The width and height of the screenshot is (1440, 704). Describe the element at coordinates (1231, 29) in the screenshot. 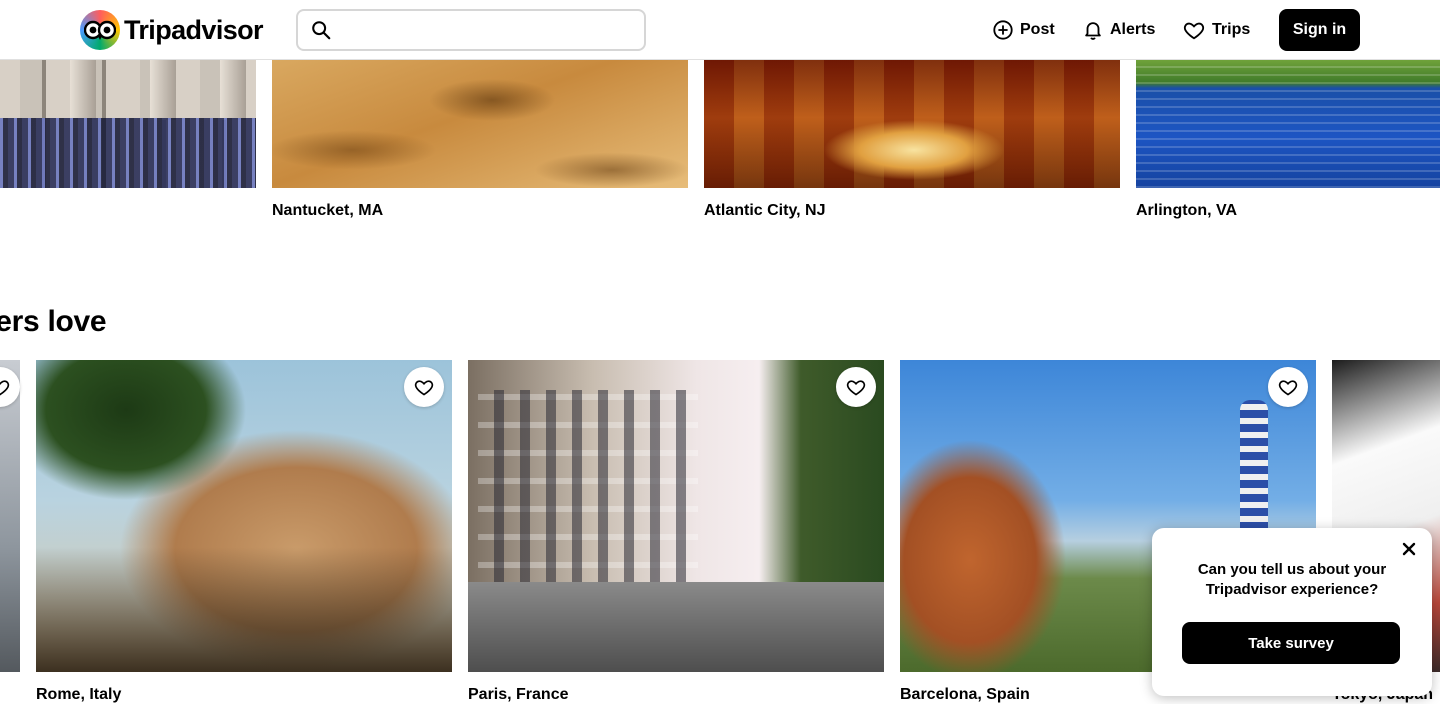

I see `nav-trips-label: Trips` at that location.